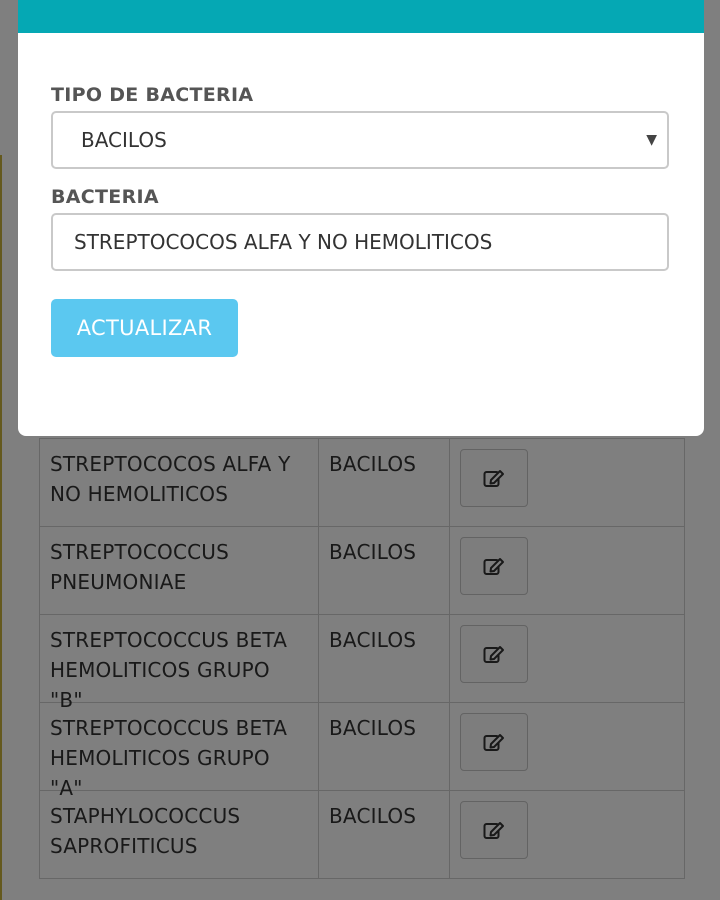  I want to click on caret-down-icon: ▼, so click(651, 140).